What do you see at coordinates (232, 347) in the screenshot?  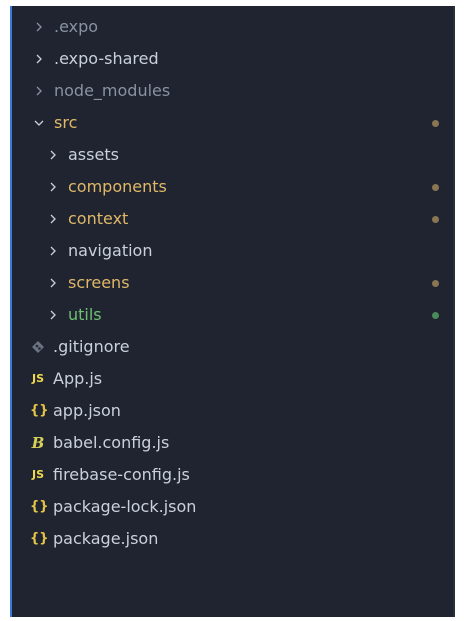 I see `tree-file-gitignore: .gitignore` at bounding box center [232, 347].